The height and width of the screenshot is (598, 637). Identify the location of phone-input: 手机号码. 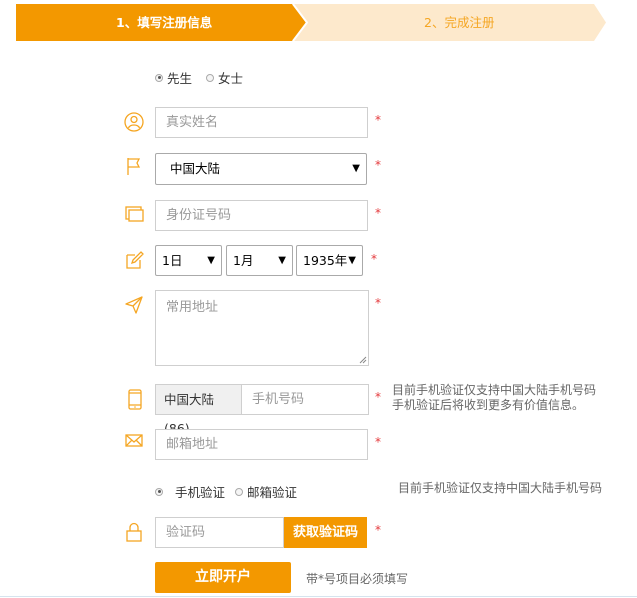
(305, 399).